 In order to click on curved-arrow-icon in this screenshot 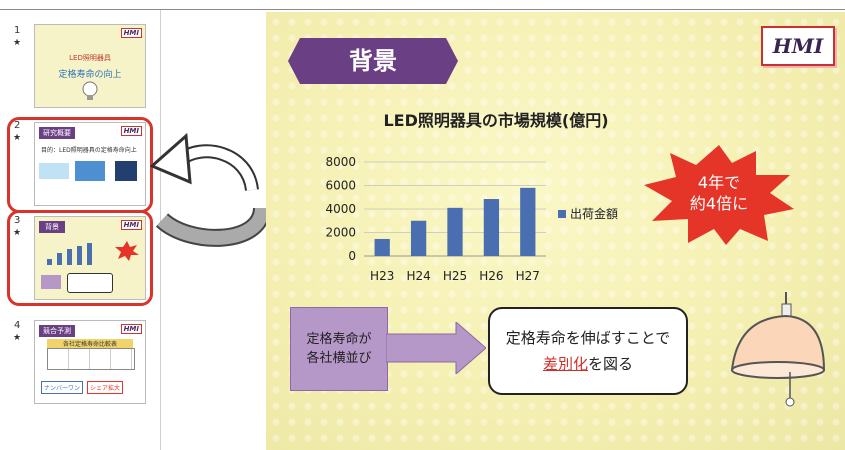, I will do `click(210, 189)`.